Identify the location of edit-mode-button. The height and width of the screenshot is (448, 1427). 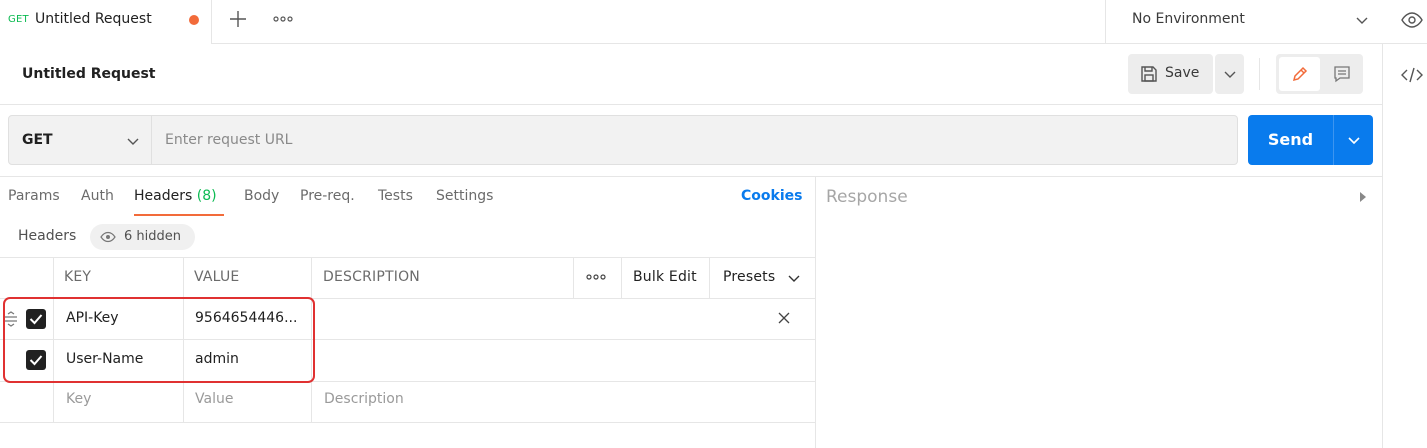
(1299, 74).